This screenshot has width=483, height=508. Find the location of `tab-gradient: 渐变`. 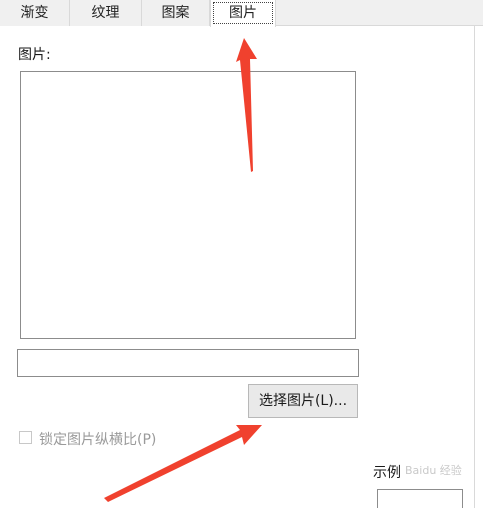

tab-gradient: 渐变 is located at coordinates (35, 13).